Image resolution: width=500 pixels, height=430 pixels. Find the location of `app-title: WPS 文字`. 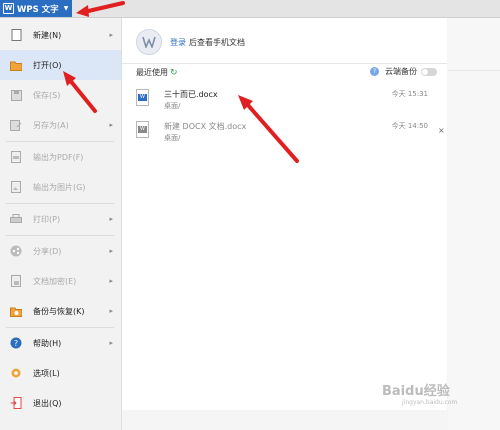

app-title: WPS 文字 is located at coordinates (38, 9).